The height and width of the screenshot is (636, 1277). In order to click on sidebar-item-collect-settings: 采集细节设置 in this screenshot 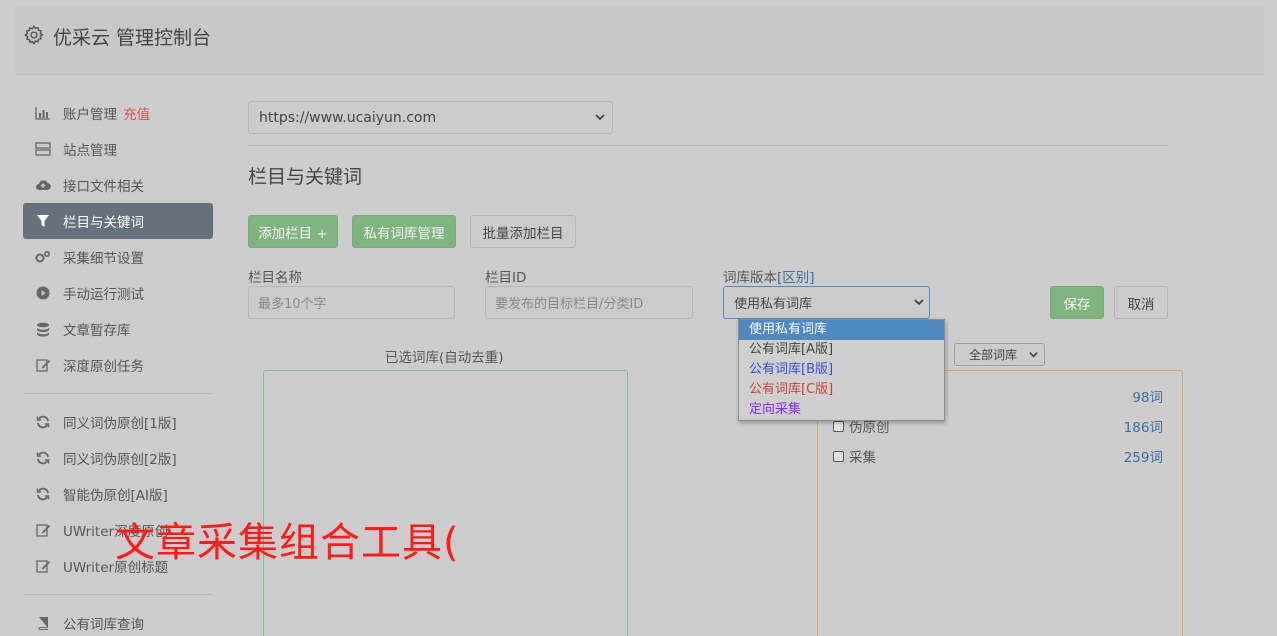, I will do `click(118, 257)`.